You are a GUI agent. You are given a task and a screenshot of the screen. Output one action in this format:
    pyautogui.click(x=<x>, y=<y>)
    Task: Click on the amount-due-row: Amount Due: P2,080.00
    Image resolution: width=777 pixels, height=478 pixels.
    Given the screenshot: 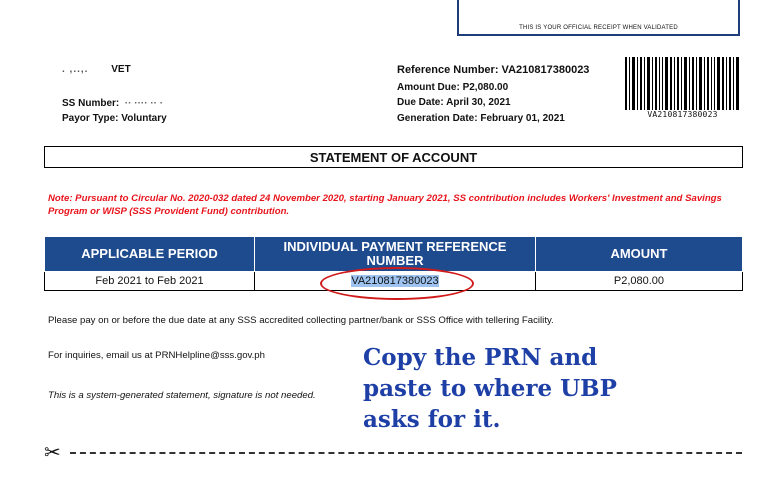 What is the action you would take?
    pyautogui.click(x=452, y=87)
    